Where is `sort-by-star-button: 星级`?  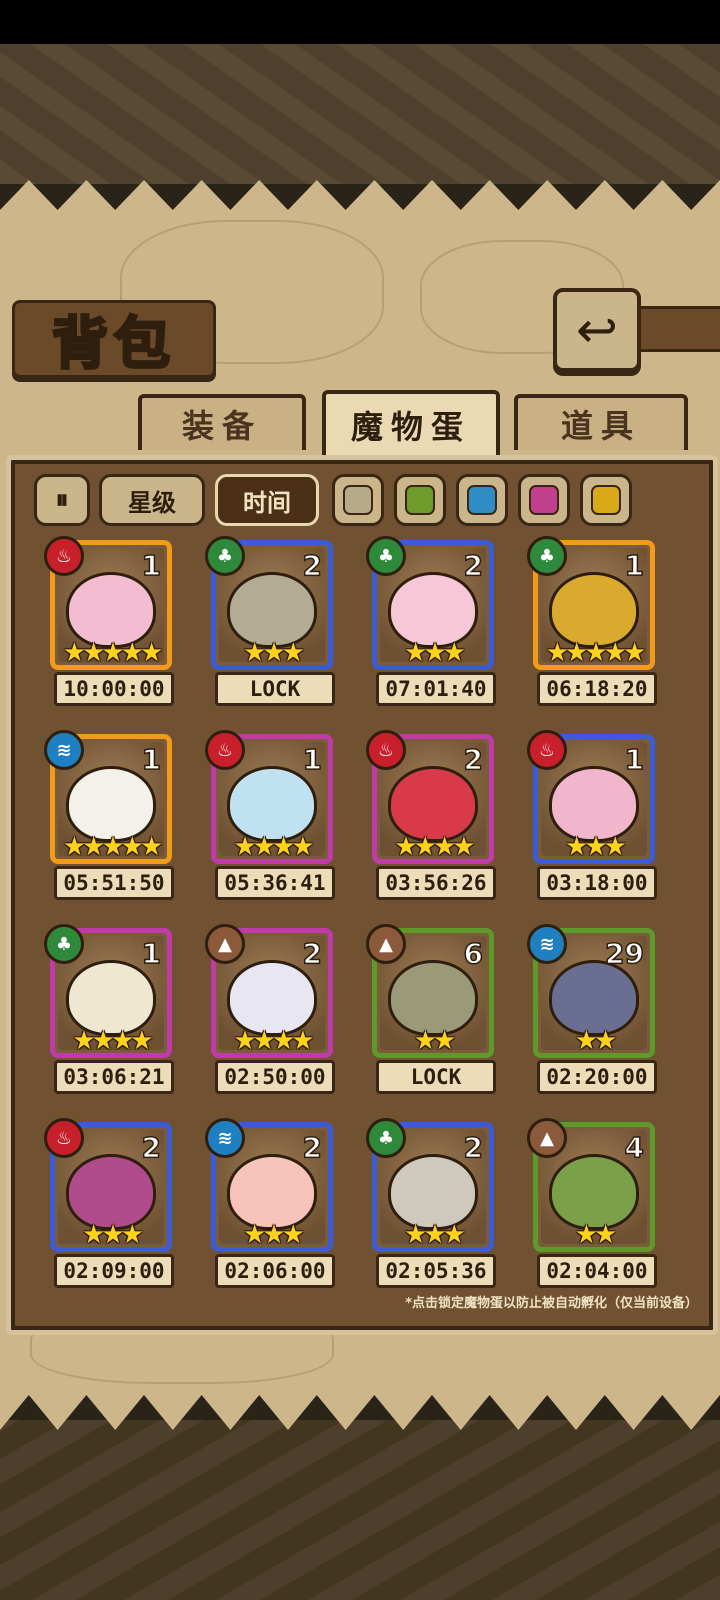
sort-by-star-button: 星级 is located at coordinates (152, 500).